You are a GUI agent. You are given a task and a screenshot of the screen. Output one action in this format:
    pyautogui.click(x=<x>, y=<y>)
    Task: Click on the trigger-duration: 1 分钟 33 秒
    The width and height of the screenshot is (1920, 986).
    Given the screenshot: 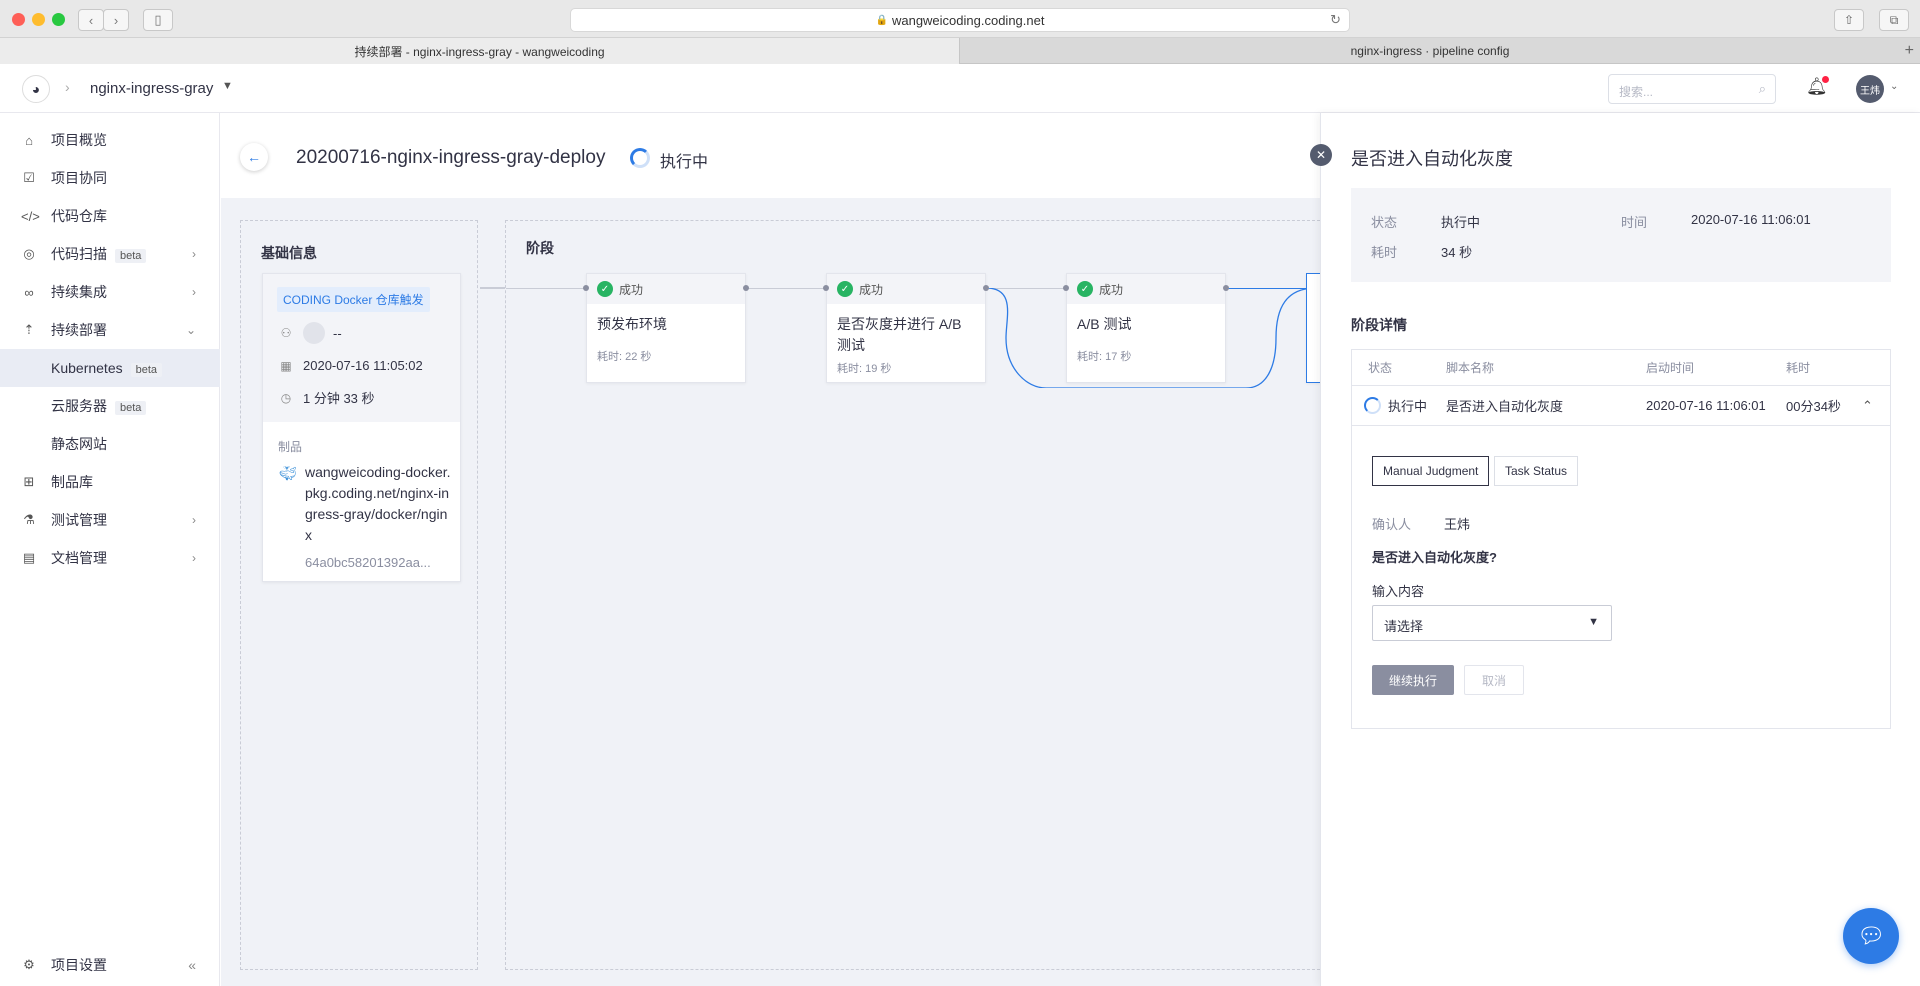 What is the action you would take?
    pyautogui.click(x=339, y=398)
    